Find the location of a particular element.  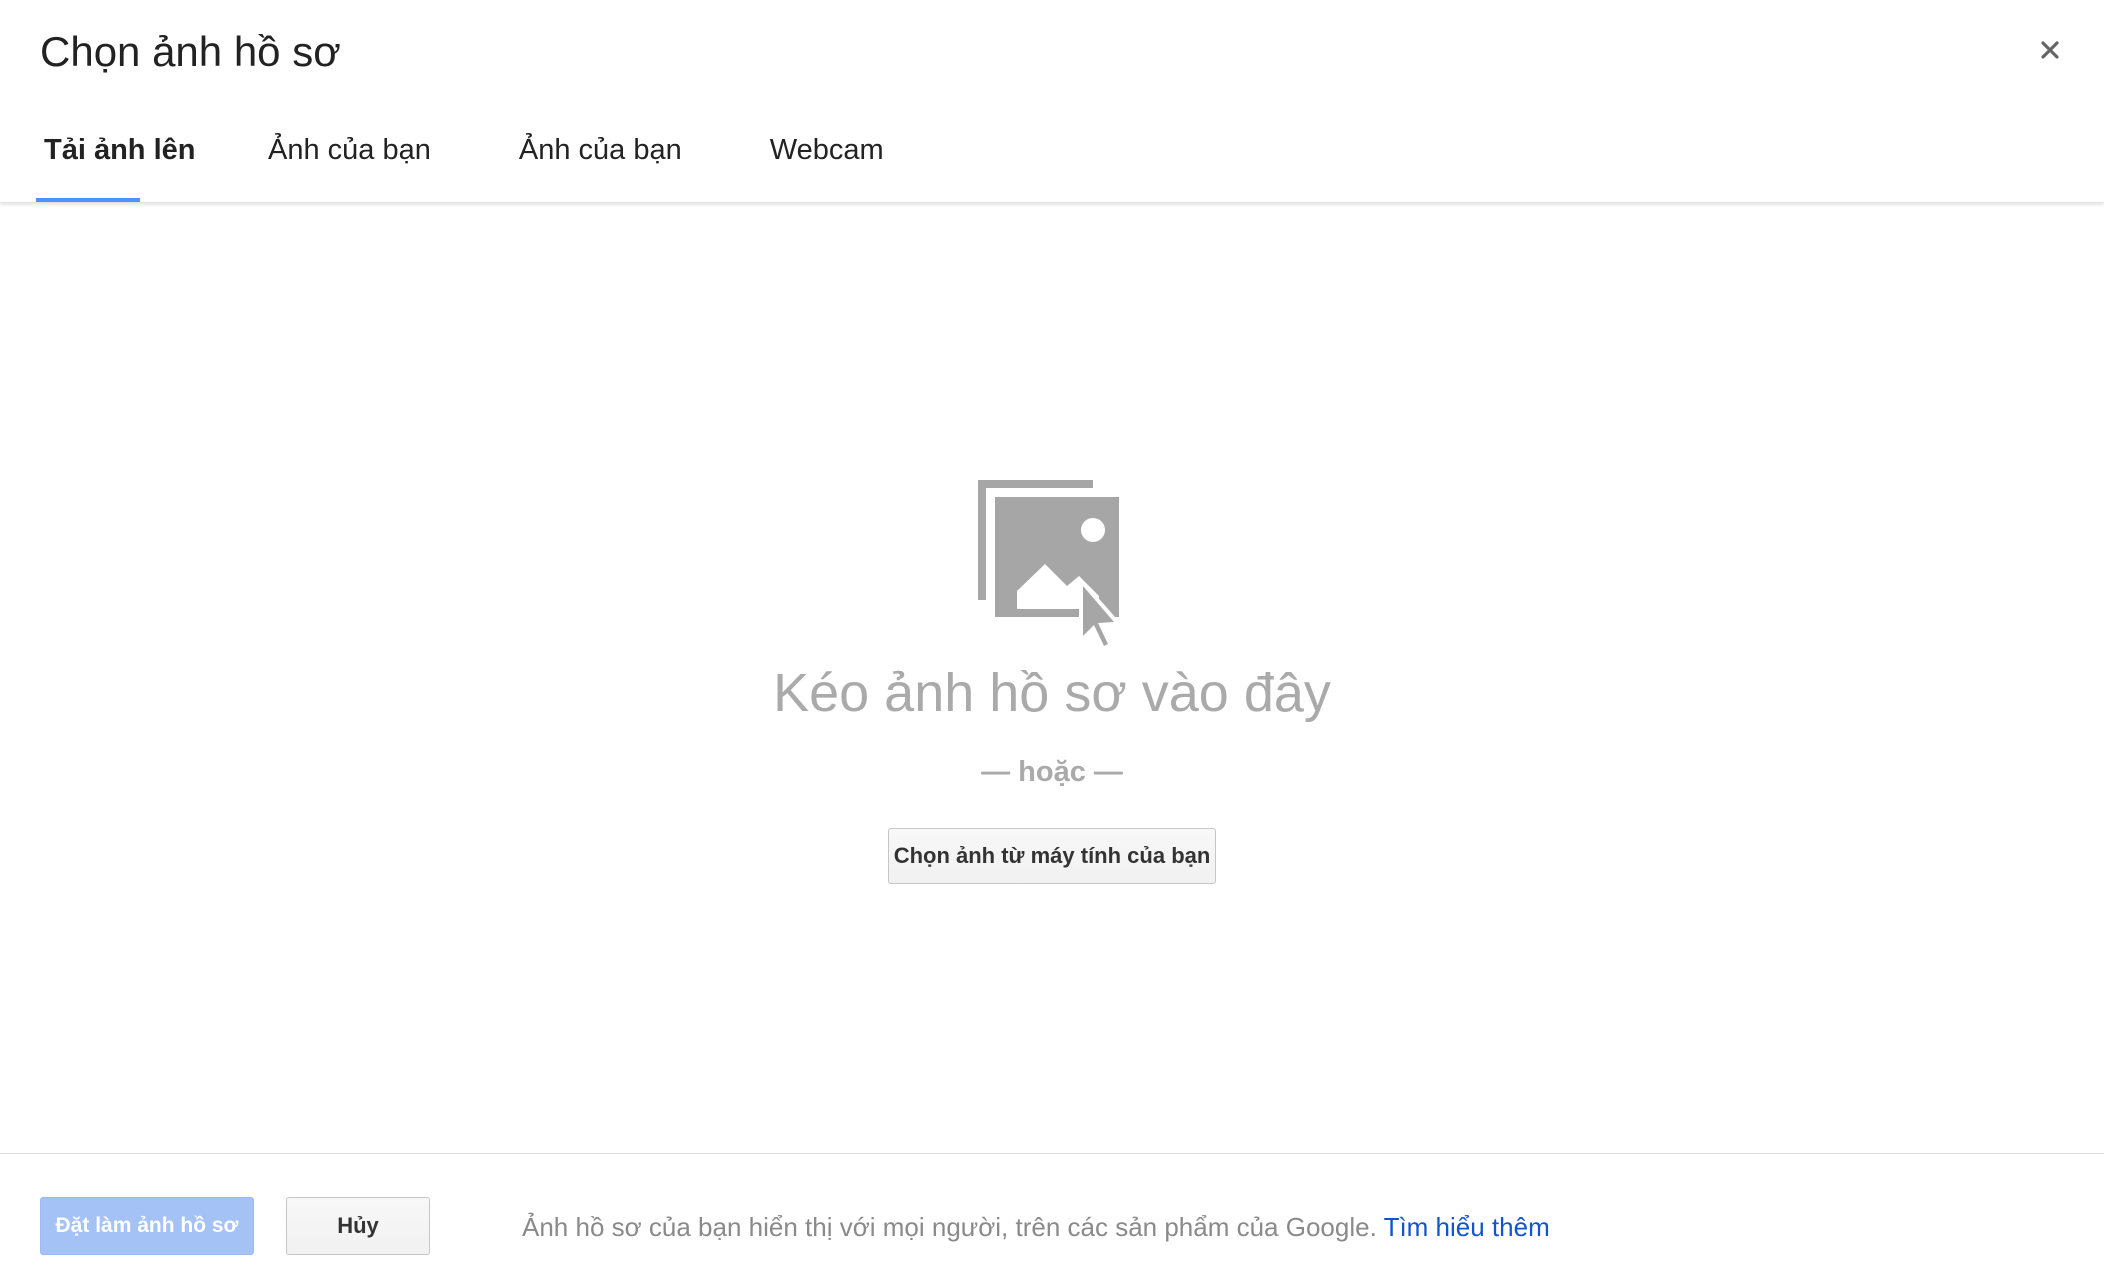

dropzone-title: Kéo ảnh hồ sơ vào đây is located at coordinates (1052, 693).